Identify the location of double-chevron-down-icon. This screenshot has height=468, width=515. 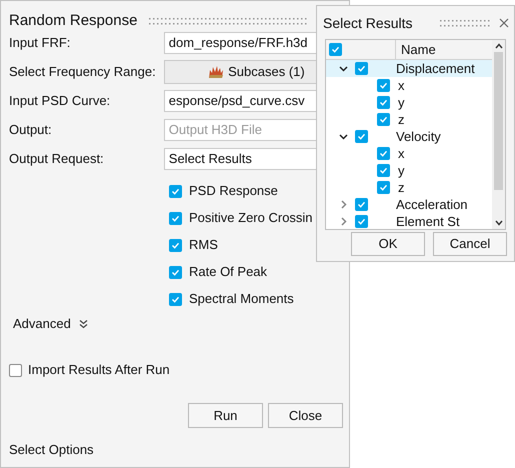
(83, 324).